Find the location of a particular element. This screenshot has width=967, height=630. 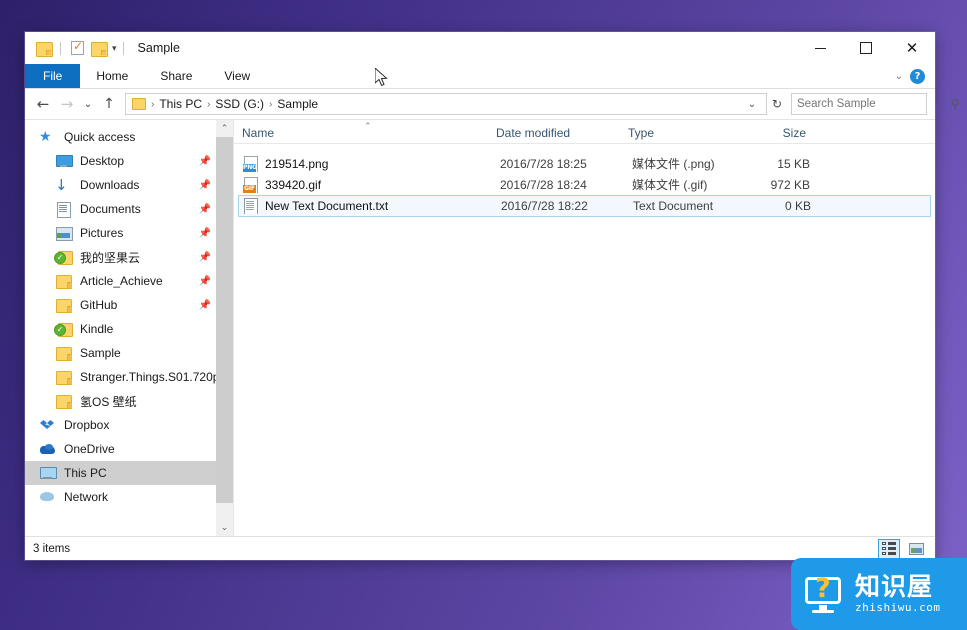

sidebar-item-documents: Documents 📌 is located at coordinates (129, 209).